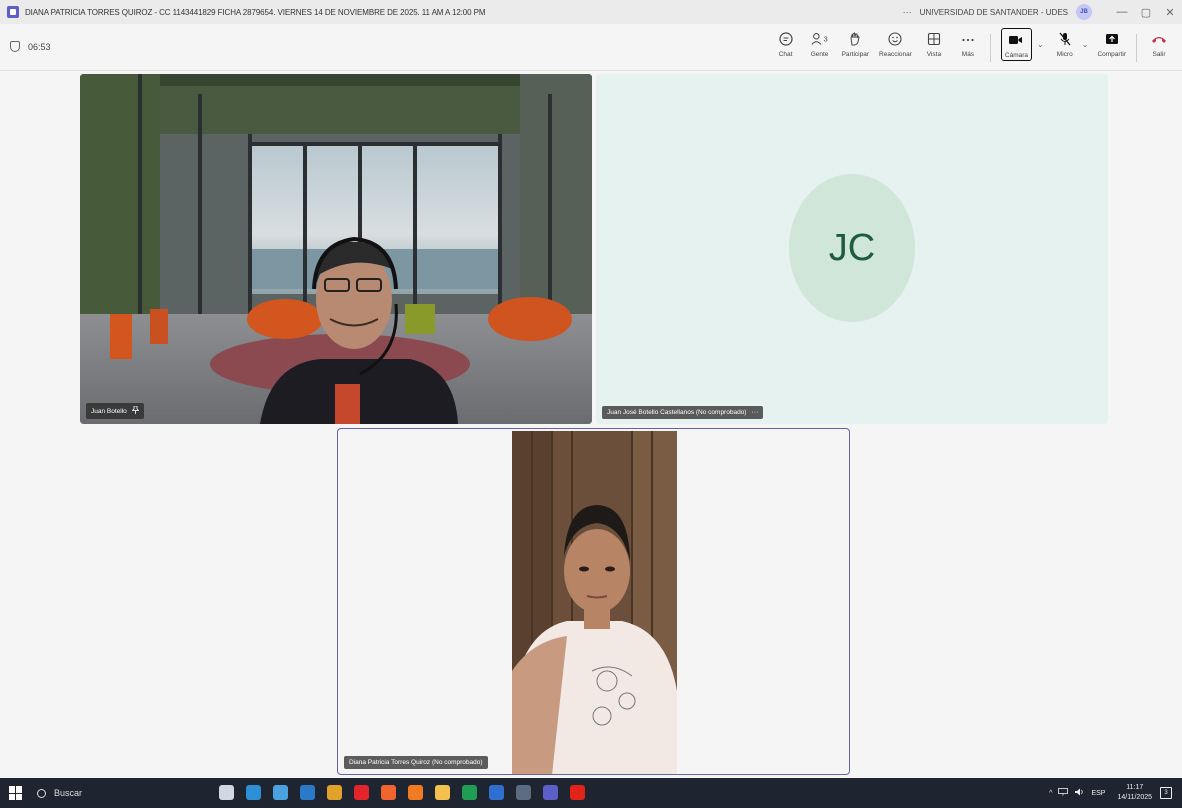 The height and width of the screenshot is (808, 1182). Describe the element at coordinates (334, 792) in the screenshot. I see `chrome-icon` at that location.